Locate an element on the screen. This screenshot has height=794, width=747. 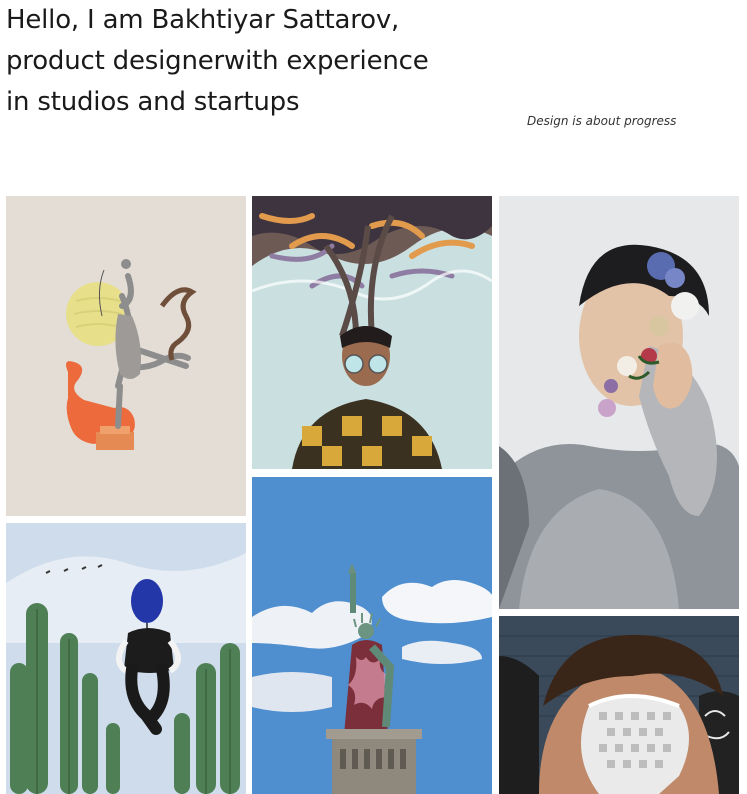
balloon-cactus-image is located at coordinates (126, 658).